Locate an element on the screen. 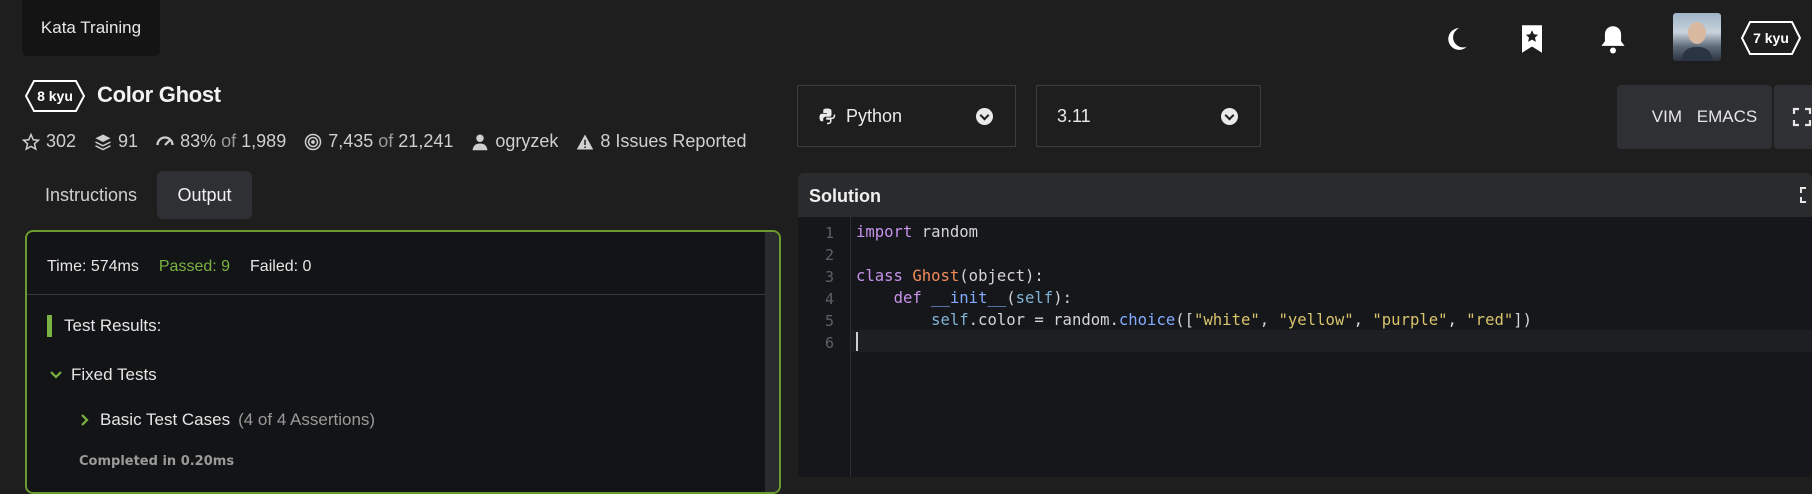  test-results-heading: Test Results: is located at coordinates (104, 326).